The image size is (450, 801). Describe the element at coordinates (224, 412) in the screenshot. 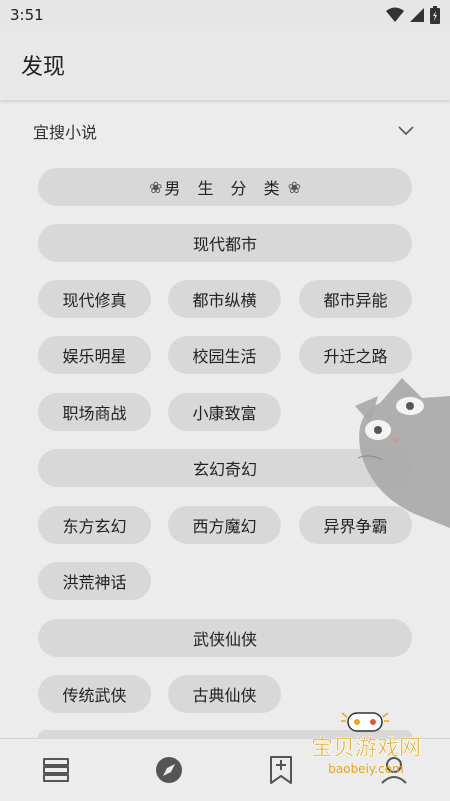

I see `category-tag: 小康致富` at that location.